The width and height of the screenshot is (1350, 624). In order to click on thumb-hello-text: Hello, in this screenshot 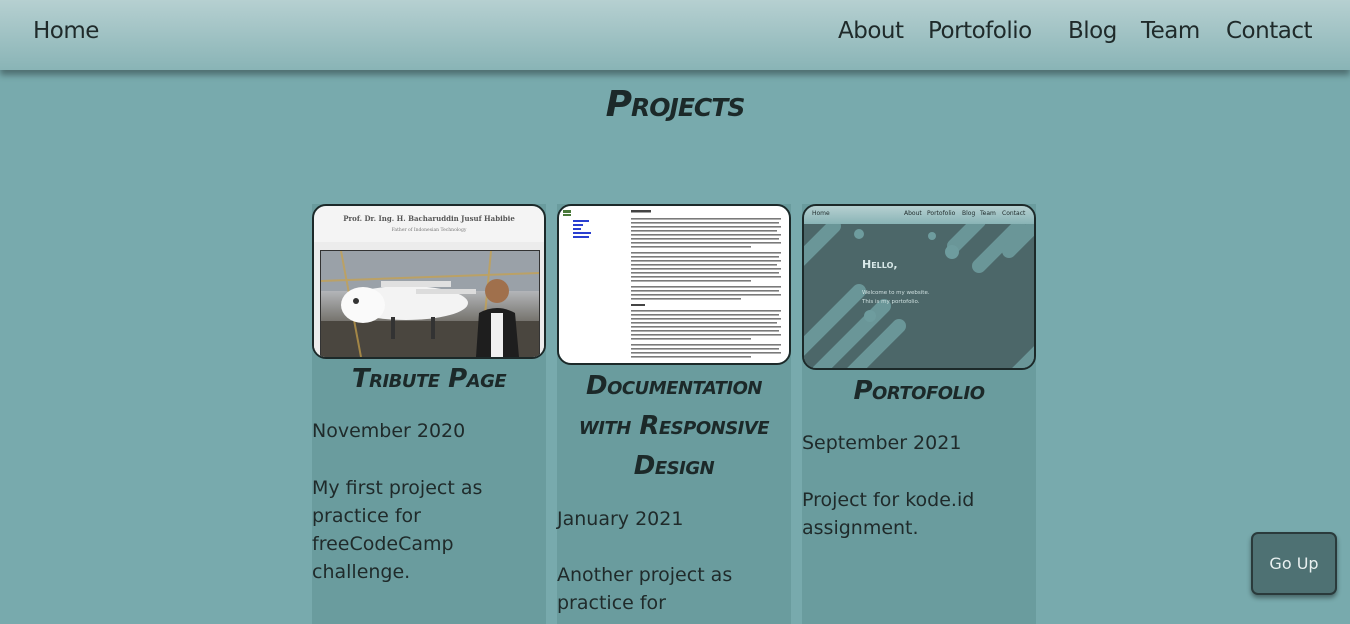, I will do `click(880, 264)`.